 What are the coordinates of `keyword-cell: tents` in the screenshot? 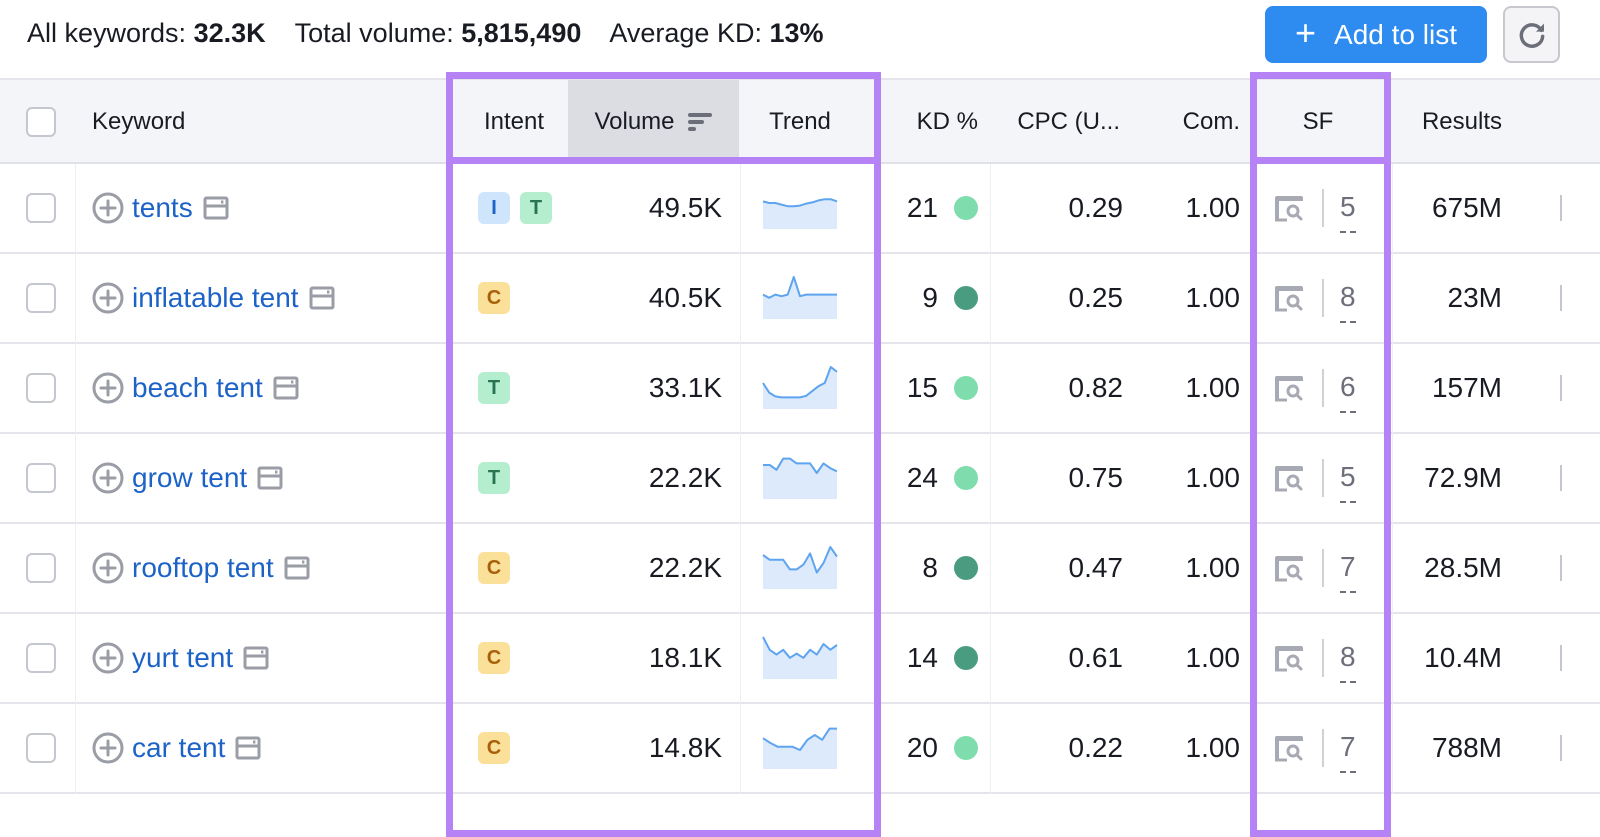 It's located at (272, 208).